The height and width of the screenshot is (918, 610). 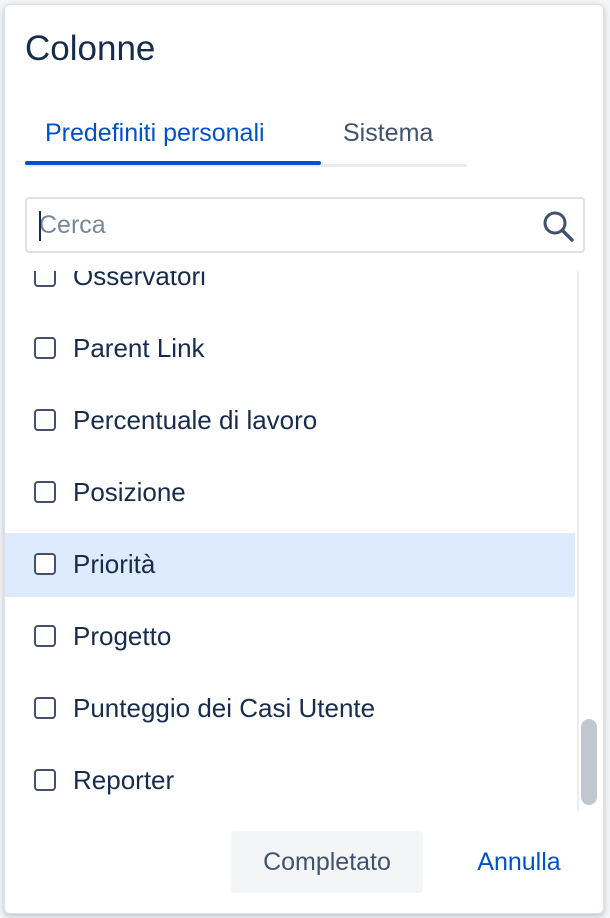 I want to click on tab-bar: Predefiniti personali Sistema, so click(x=246, y=138).